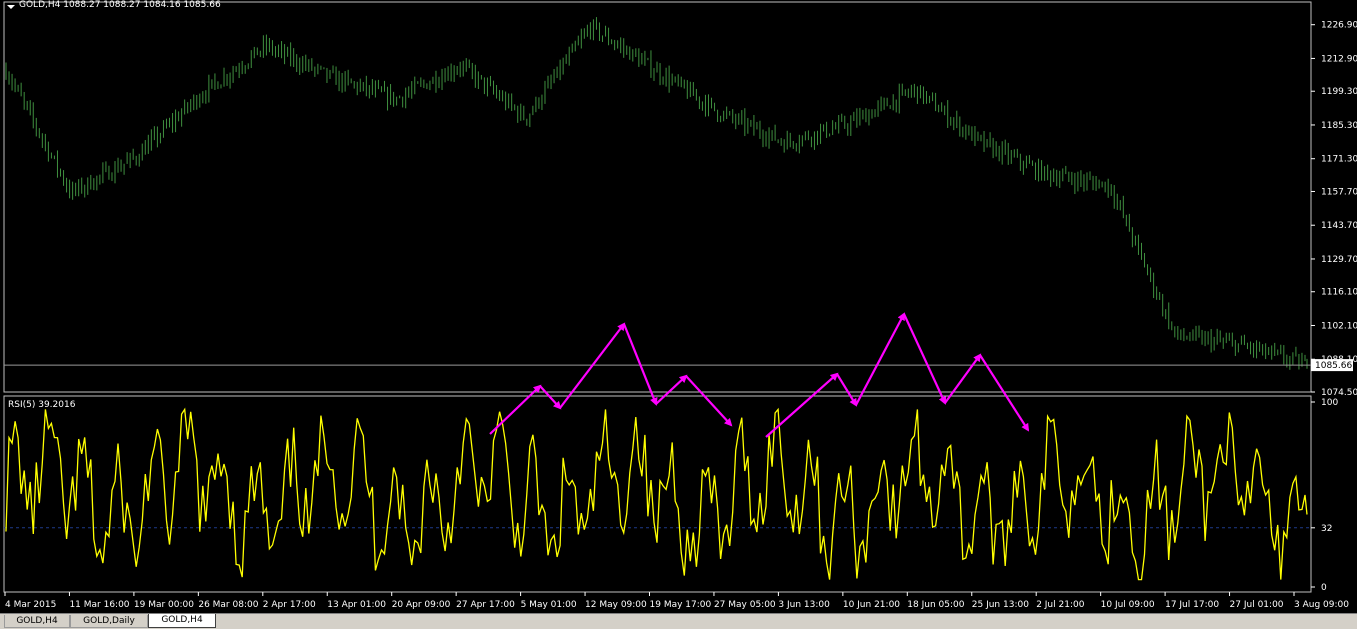 The width and height of the screenshot is (1357, 629). What do you see at coordinates (678, 621) in the screenshot?
I see `chart-tab-bar: GOLD,H4 GOLD,Daily GOLD,H4` at bounding box center [678, 621].